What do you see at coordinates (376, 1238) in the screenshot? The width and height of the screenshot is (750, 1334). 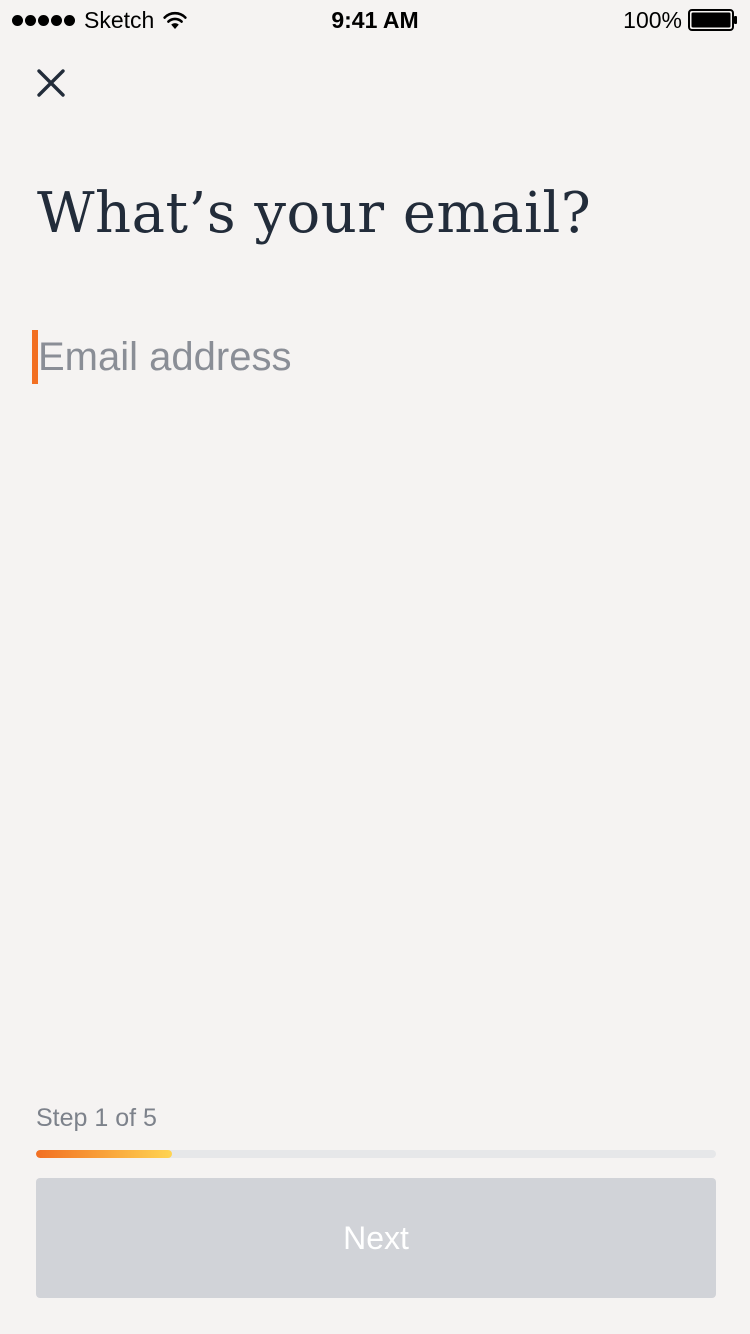 I see `next-button: Next` at bounding box center [376, 1238].